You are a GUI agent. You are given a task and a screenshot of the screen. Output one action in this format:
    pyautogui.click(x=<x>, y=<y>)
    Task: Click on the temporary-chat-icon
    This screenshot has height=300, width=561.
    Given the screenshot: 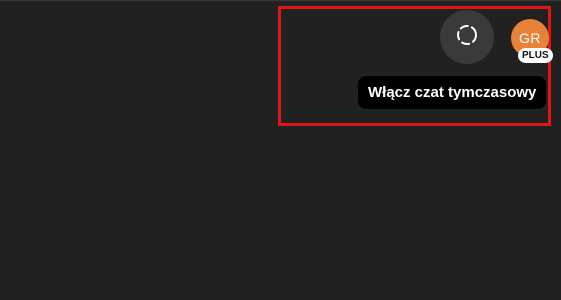 What is the action you would take?
    pyautogui.click(x=467, y=37)
    